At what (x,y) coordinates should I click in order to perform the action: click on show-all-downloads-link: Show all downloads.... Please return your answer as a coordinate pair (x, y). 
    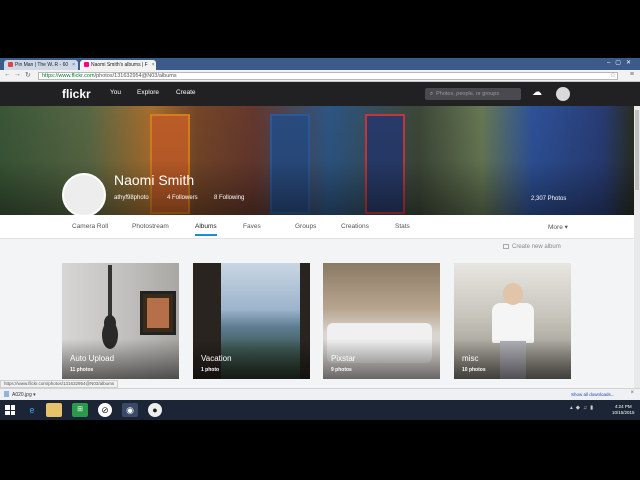
    Looking at the image, I should click on (593, 394).